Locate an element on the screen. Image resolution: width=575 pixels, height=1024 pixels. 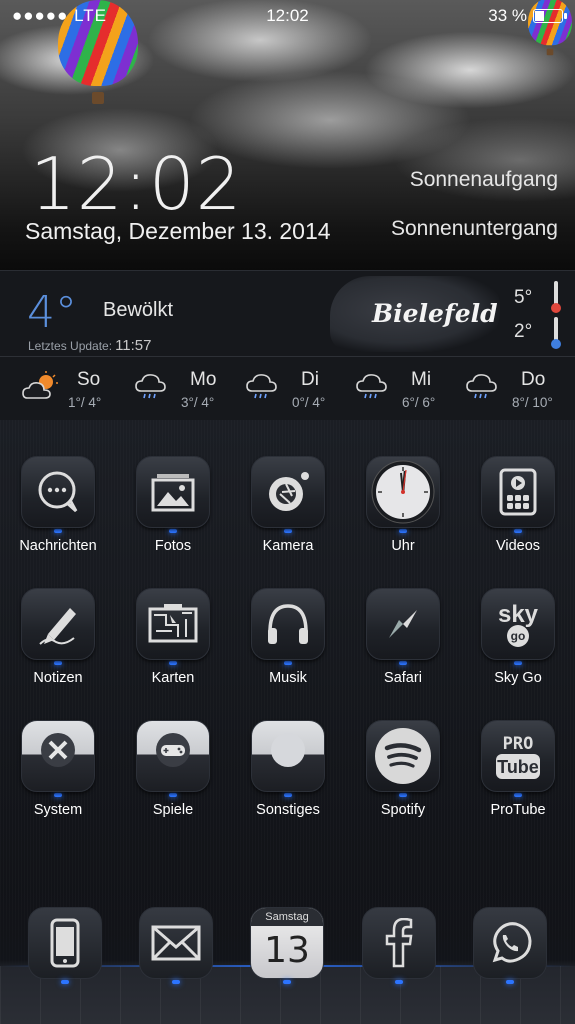
app-notizen: Notizen is located at coordinates (58, 637).